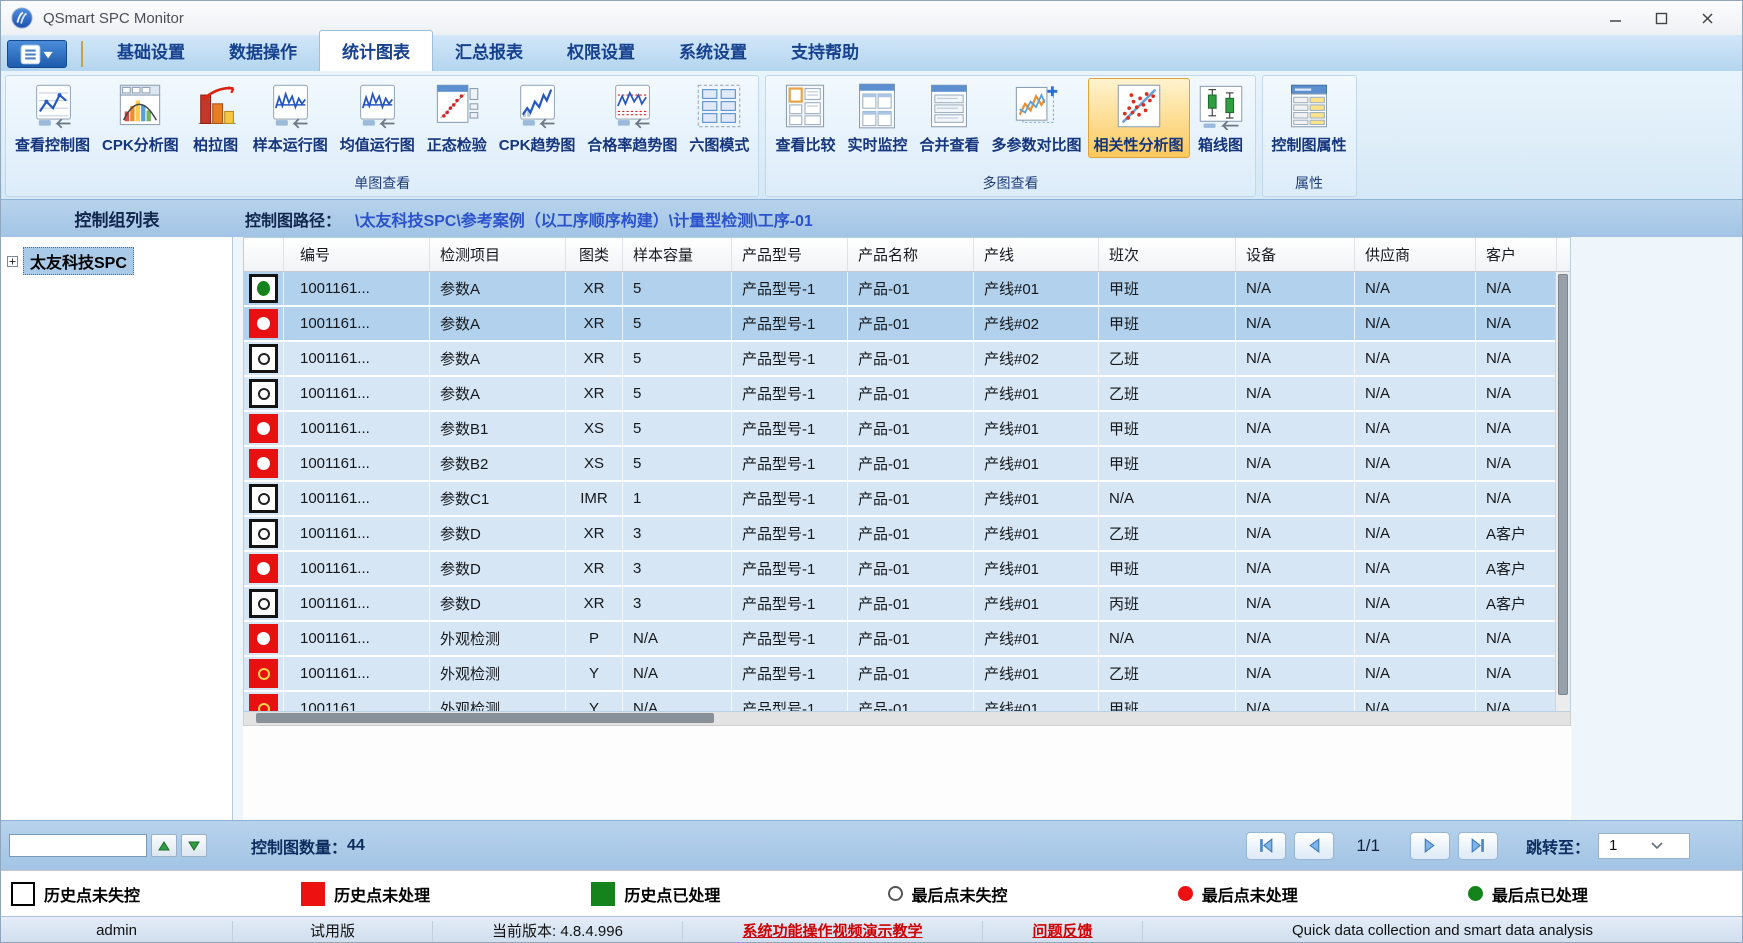 Image resolution: width=1743 pixels, height=943 pixels. Describe the element at coordinates (1563, 485) in the screenshot. I see `vertical-scrollbar-thumb` at that location.